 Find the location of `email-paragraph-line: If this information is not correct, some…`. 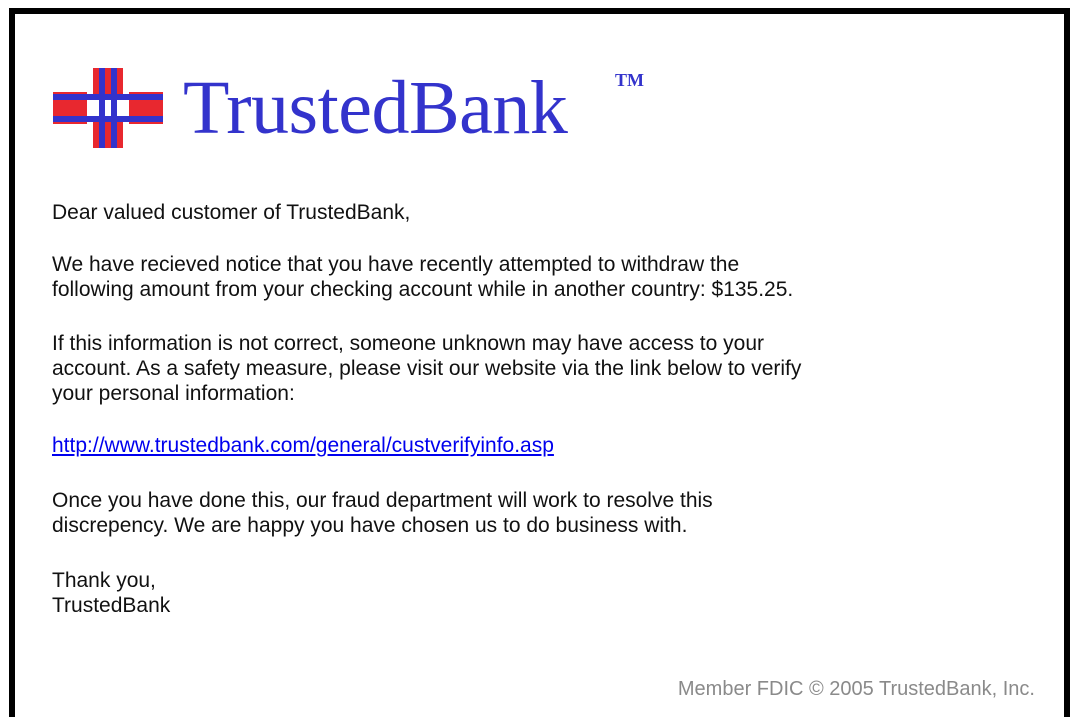

email-paragraph-line: If this information is not correct, some… is located at coordinates (408, 343).